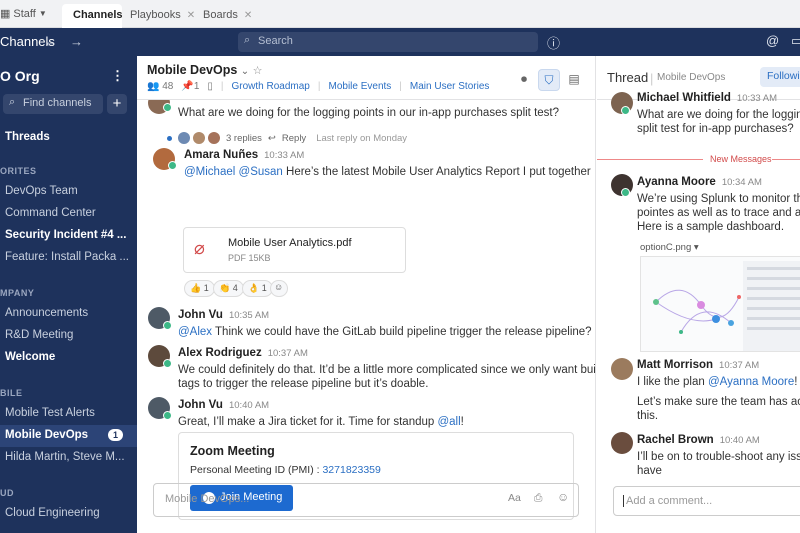 Image resolution: width=800 pixels, height=533 pixels. Describe the element at coordinates (50, 41) in the screenshot. I see `back-arrow-icon: ←` at that location.